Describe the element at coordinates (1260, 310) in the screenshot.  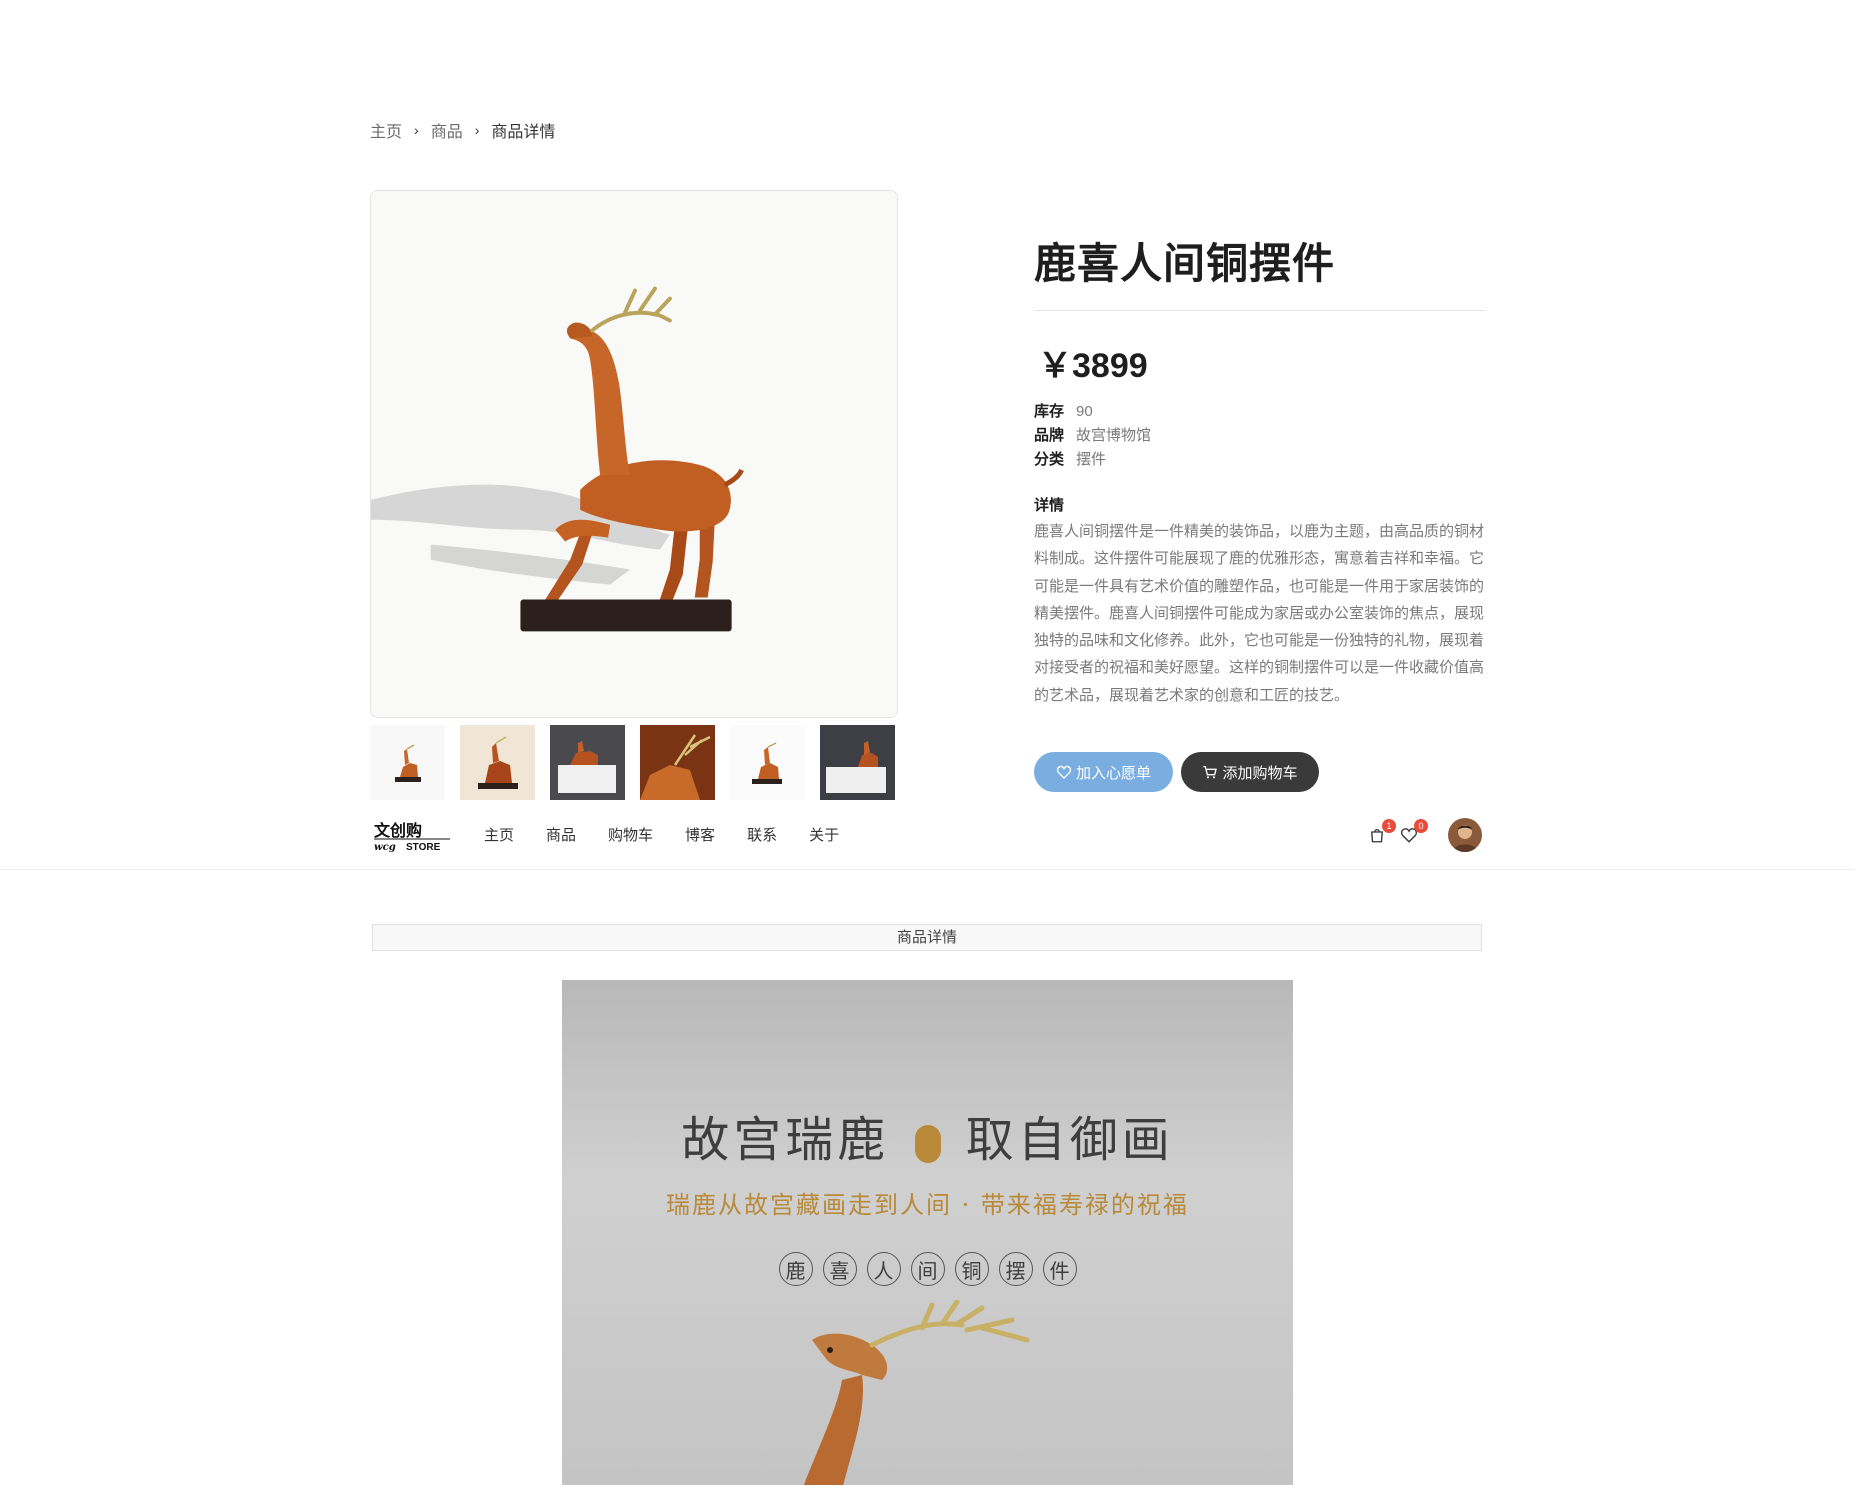
I see `title-divider` at that location.